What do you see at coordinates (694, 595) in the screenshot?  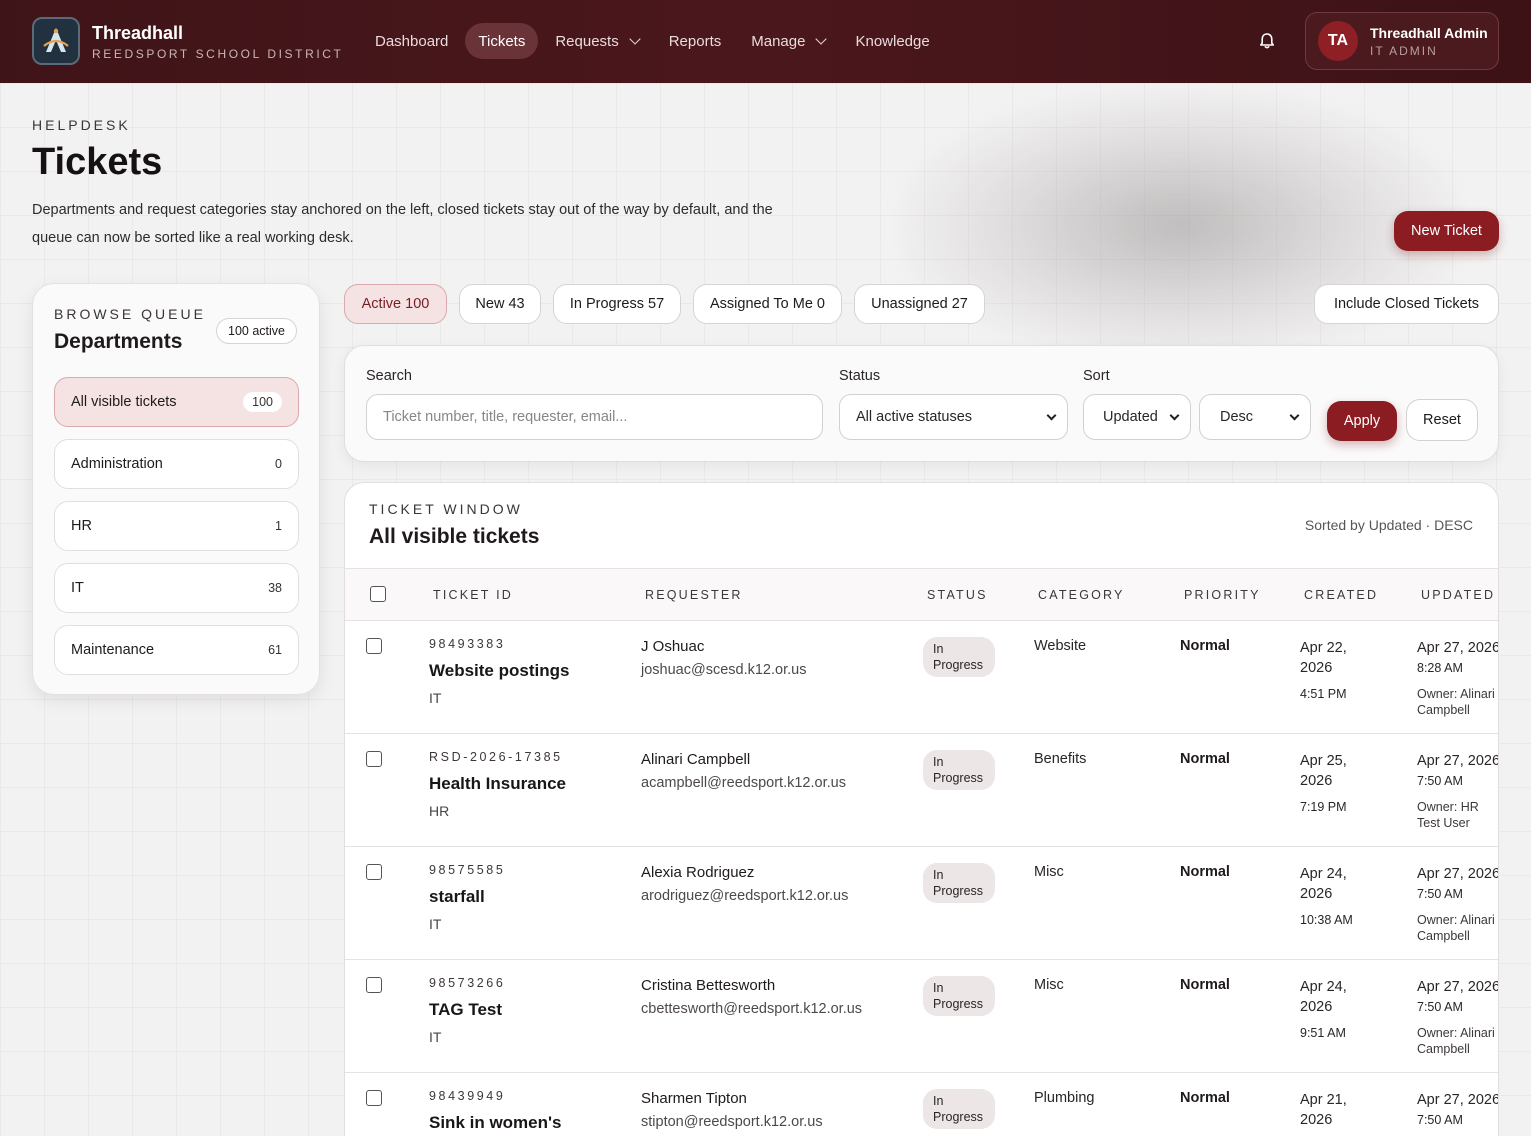 I see `col-requester: REQUESTER` at bounding box center [694, 595].